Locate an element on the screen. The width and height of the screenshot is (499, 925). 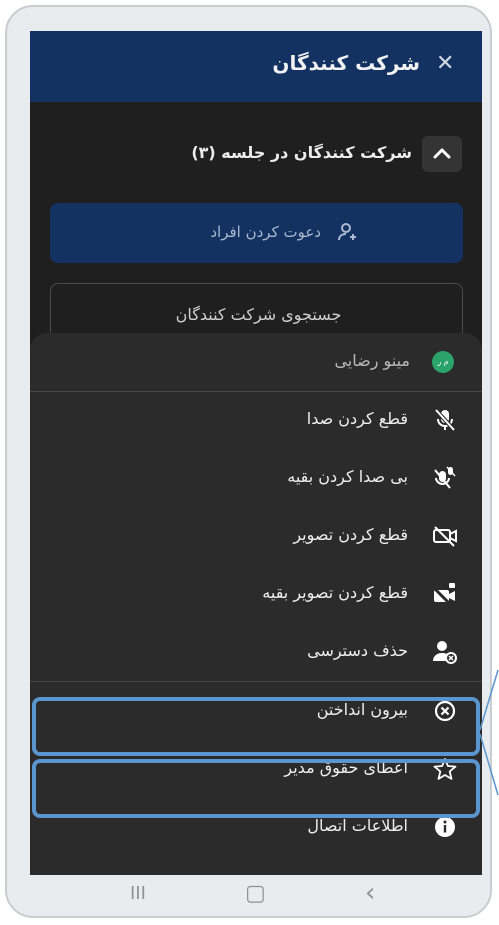
menu-item-label: اطلاعات اتصال is located at coordinates (357, 825).